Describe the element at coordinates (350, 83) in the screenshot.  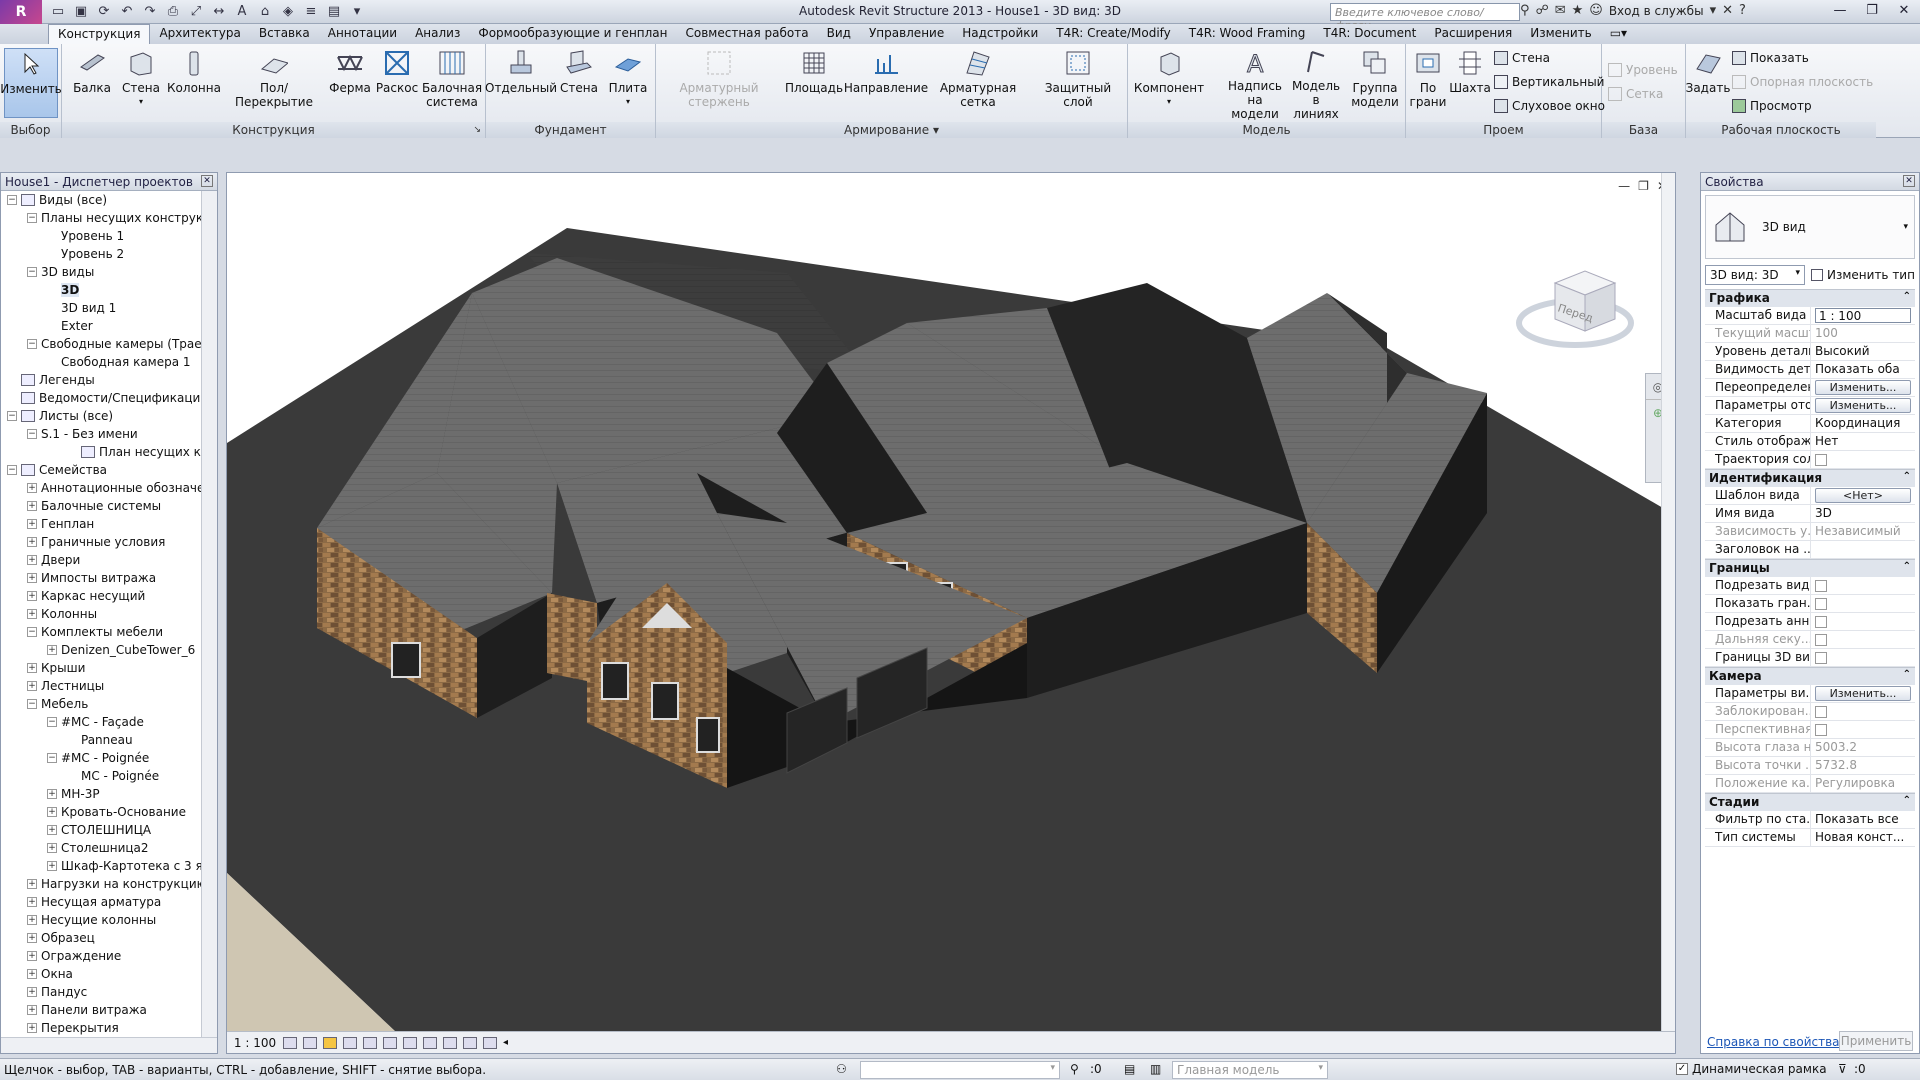
I see `truss-button: Ферма` at that location.